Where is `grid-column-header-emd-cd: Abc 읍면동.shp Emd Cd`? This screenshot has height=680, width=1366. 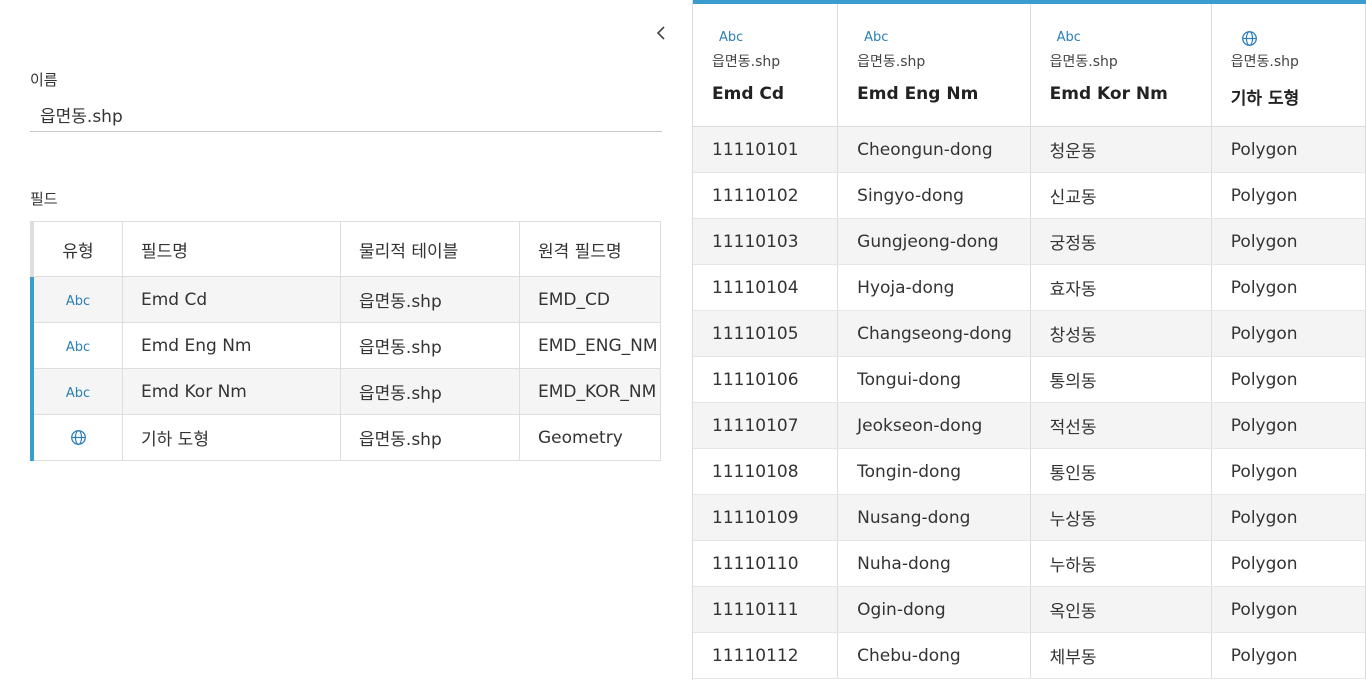 grid-column-header-emd-cd: Abc 읍면동.shp Emd Cd is located at coordinates (766, 63).